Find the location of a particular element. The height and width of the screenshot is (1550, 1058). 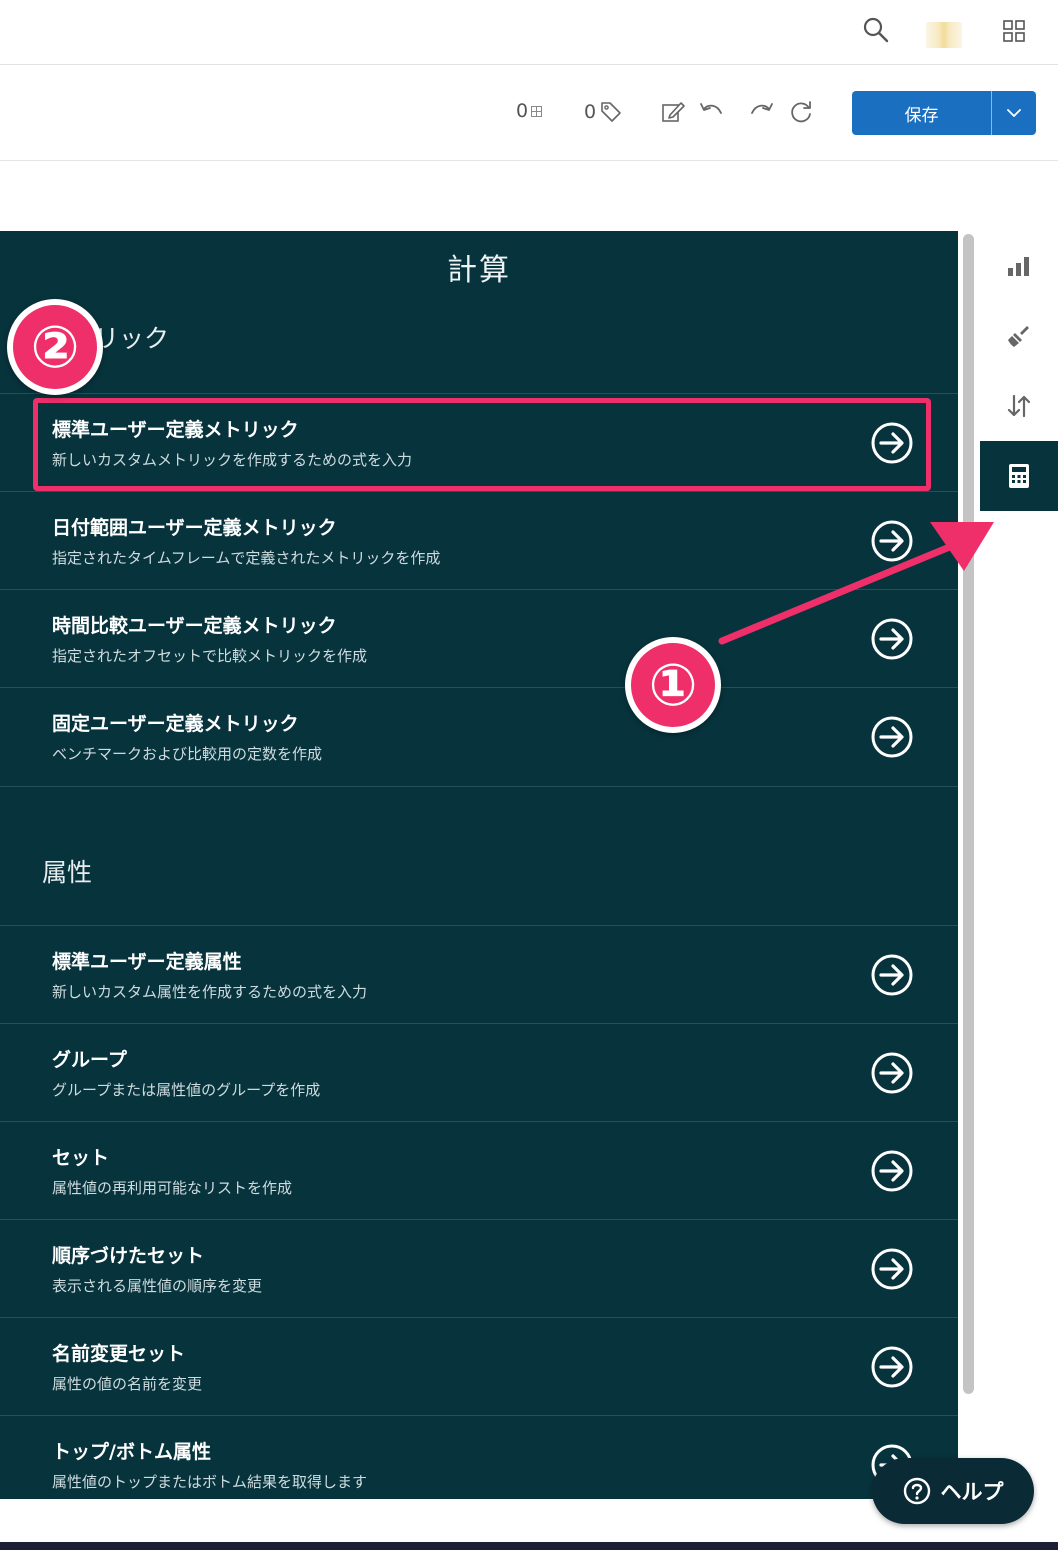

tag-count-value: 0 is located at coordinates (590, 112).